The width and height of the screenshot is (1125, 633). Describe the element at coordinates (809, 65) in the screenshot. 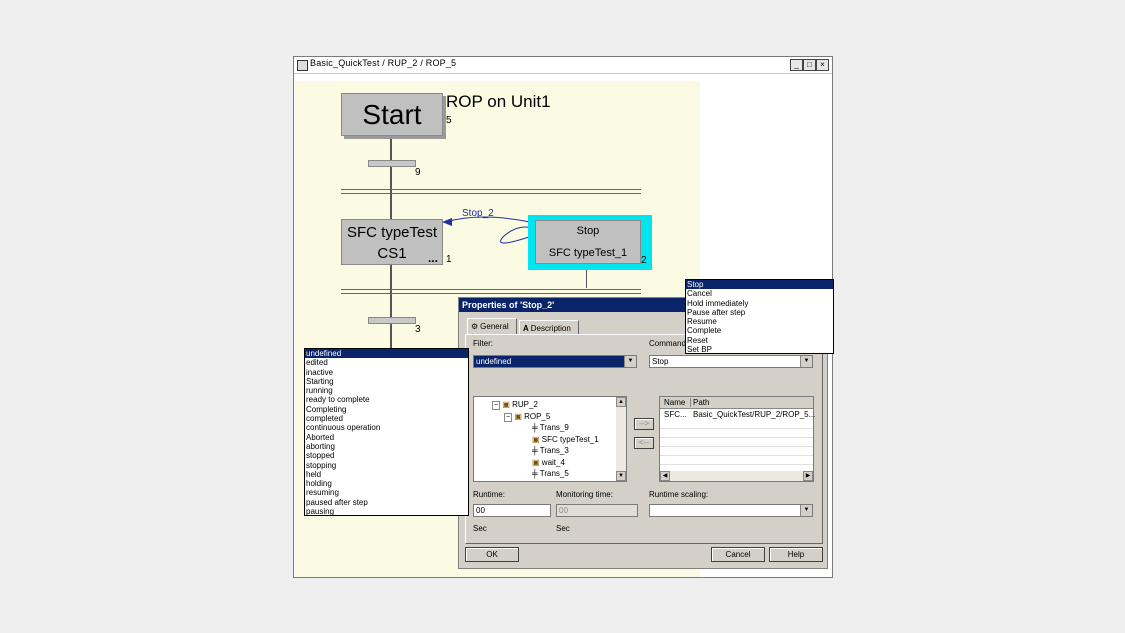

I see `maximize-button: □` at that location.